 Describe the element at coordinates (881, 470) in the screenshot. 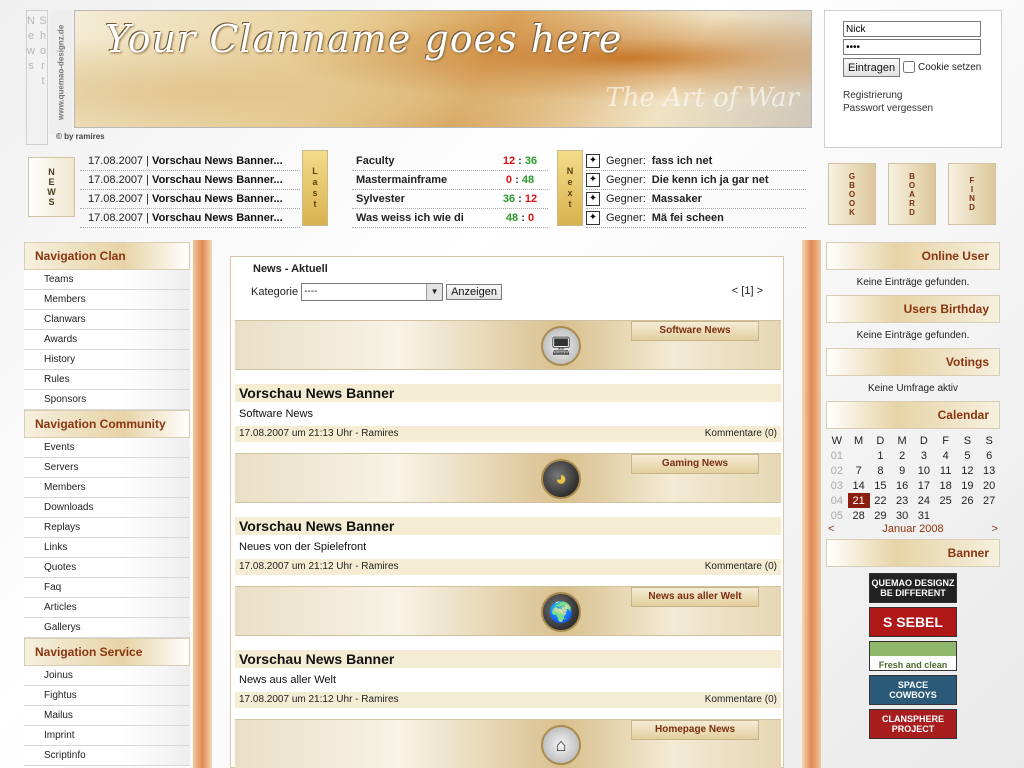

I see `calendar-day: 8` at that location.